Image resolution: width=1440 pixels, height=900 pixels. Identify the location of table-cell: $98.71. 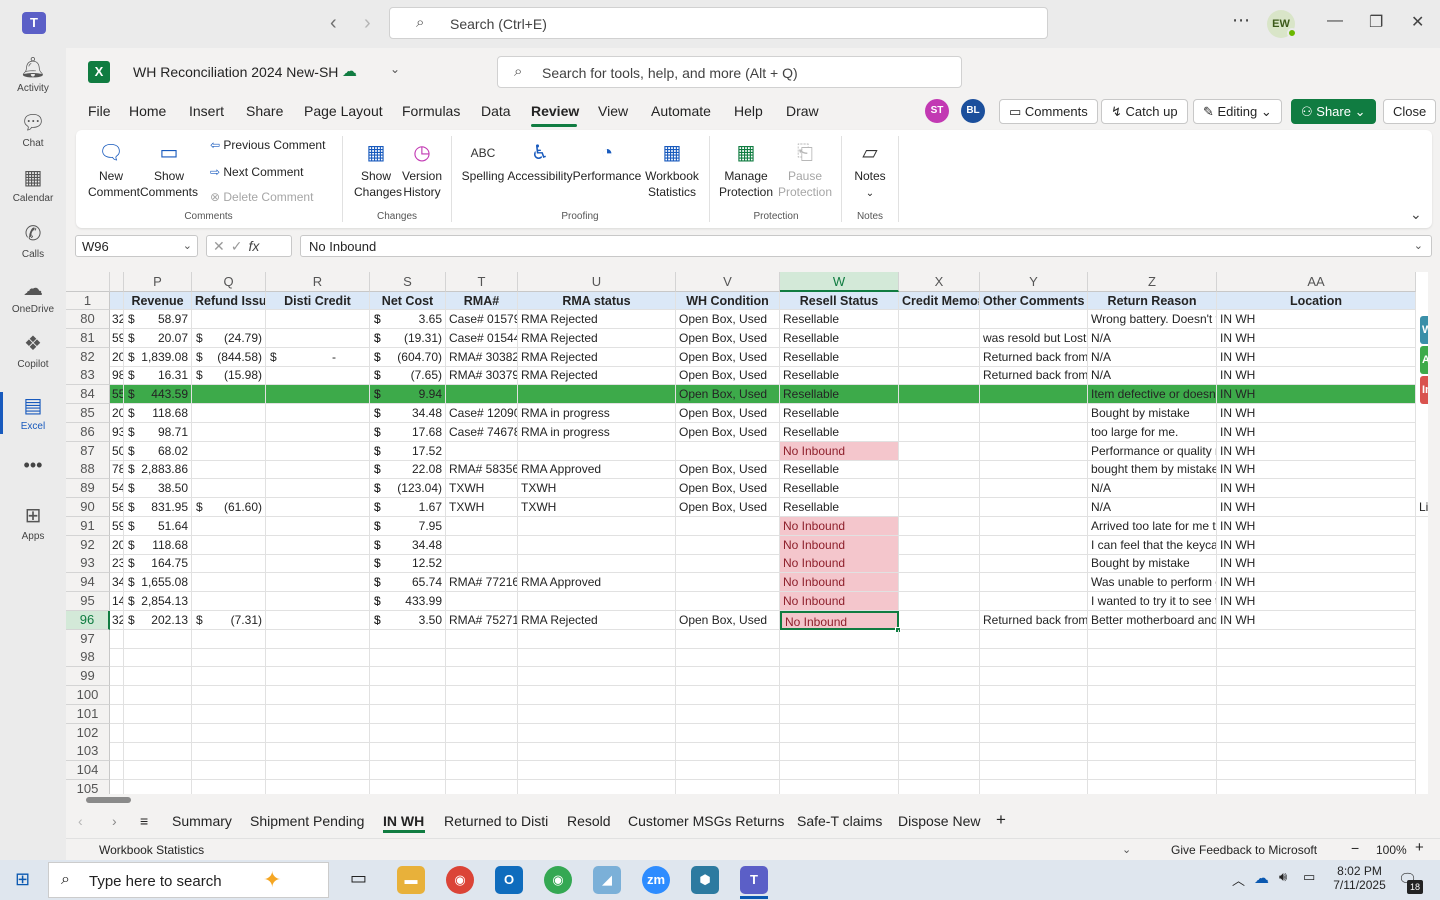
(158, 432).